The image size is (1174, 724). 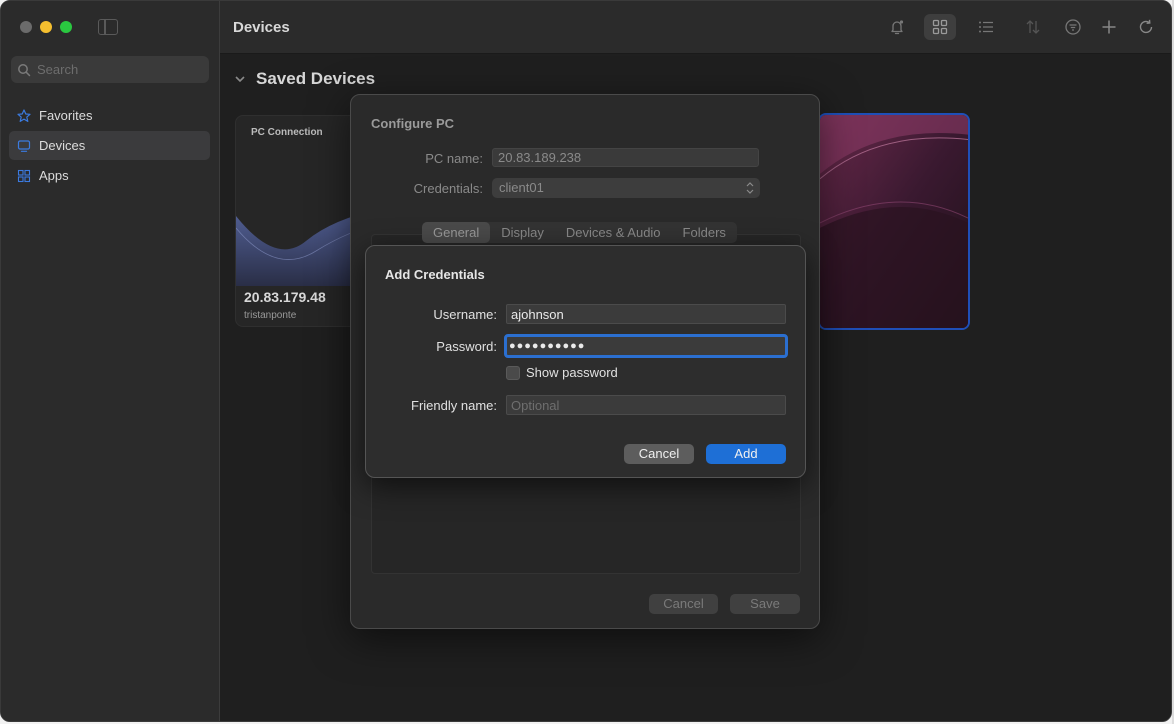 I want to click on cancel-button: Cancel, so click(x=659, y=454).